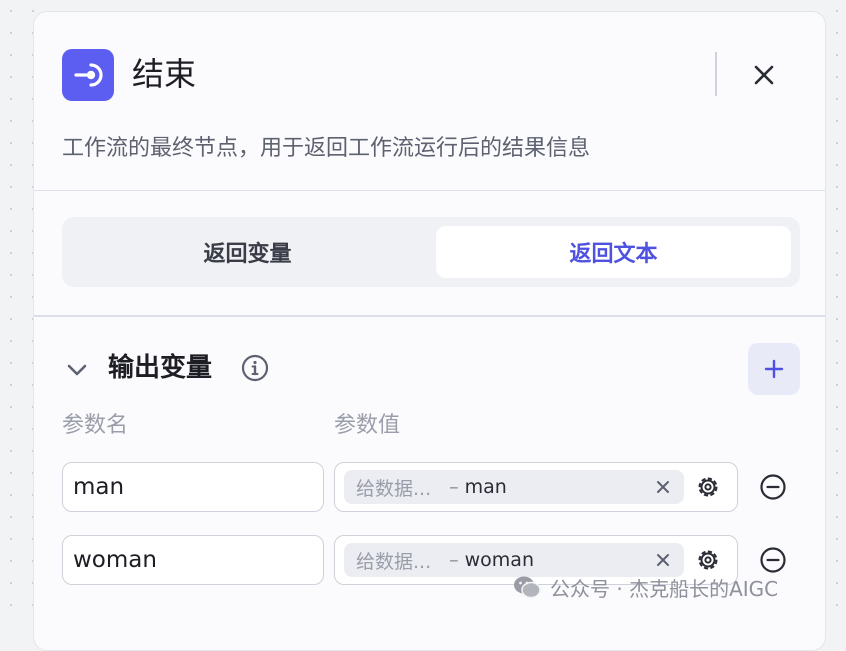 The height and width of the screenshot is (651, 846). What do you see at coordinates (716, 74) in the screenshot?
I see `header-divider` at bounding box center [716, 74].